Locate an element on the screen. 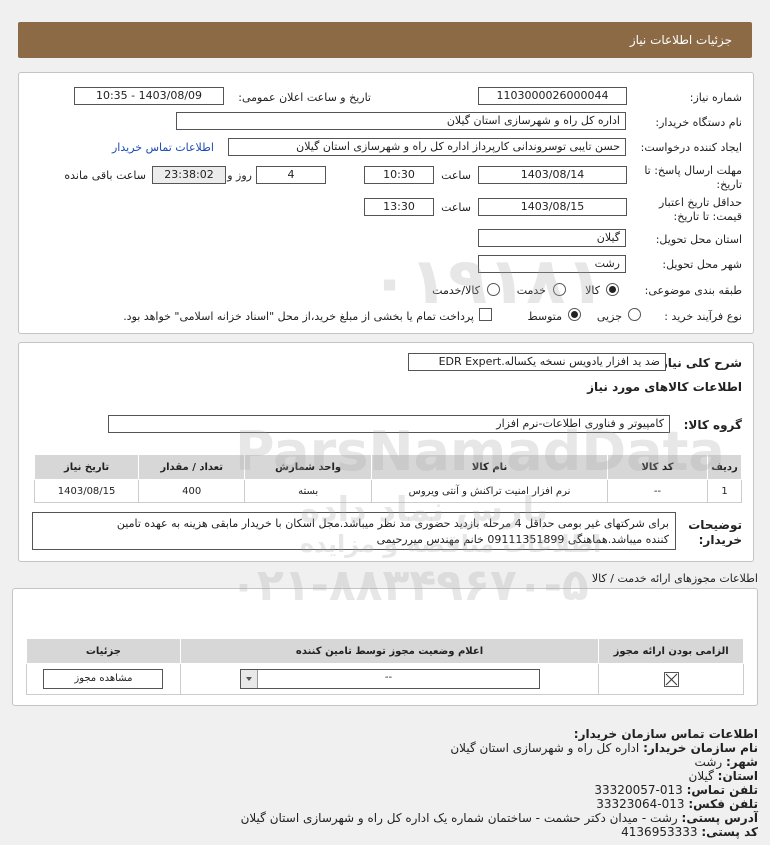 The width and height of the screenshot is (770, 845). contact-postal-label: کد پستی: is located at coordinates (729, 832).